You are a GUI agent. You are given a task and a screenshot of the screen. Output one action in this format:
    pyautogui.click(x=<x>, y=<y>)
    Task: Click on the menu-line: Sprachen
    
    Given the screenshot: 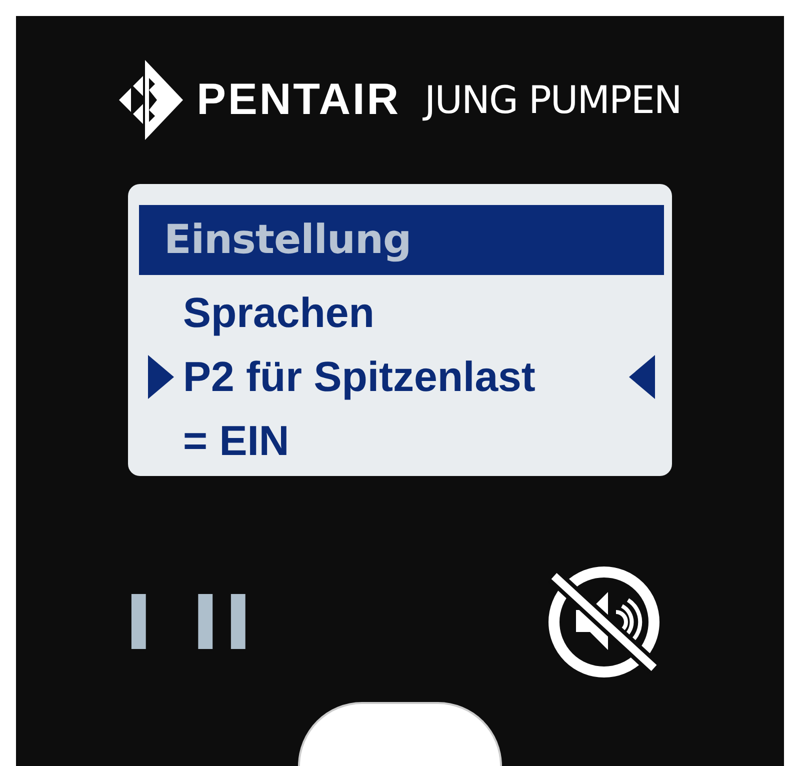 What is the action you would take?
    pyautogui.click(x=279, y=313)
    